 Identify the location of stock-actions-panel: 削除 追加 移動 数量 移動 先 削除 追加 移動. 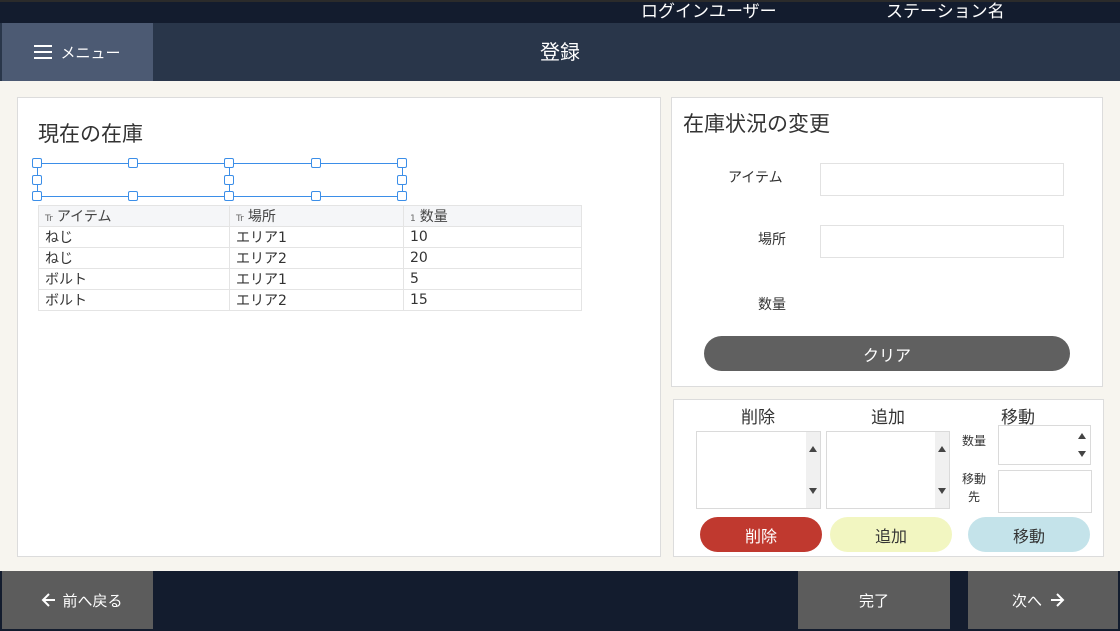
(888, 478).